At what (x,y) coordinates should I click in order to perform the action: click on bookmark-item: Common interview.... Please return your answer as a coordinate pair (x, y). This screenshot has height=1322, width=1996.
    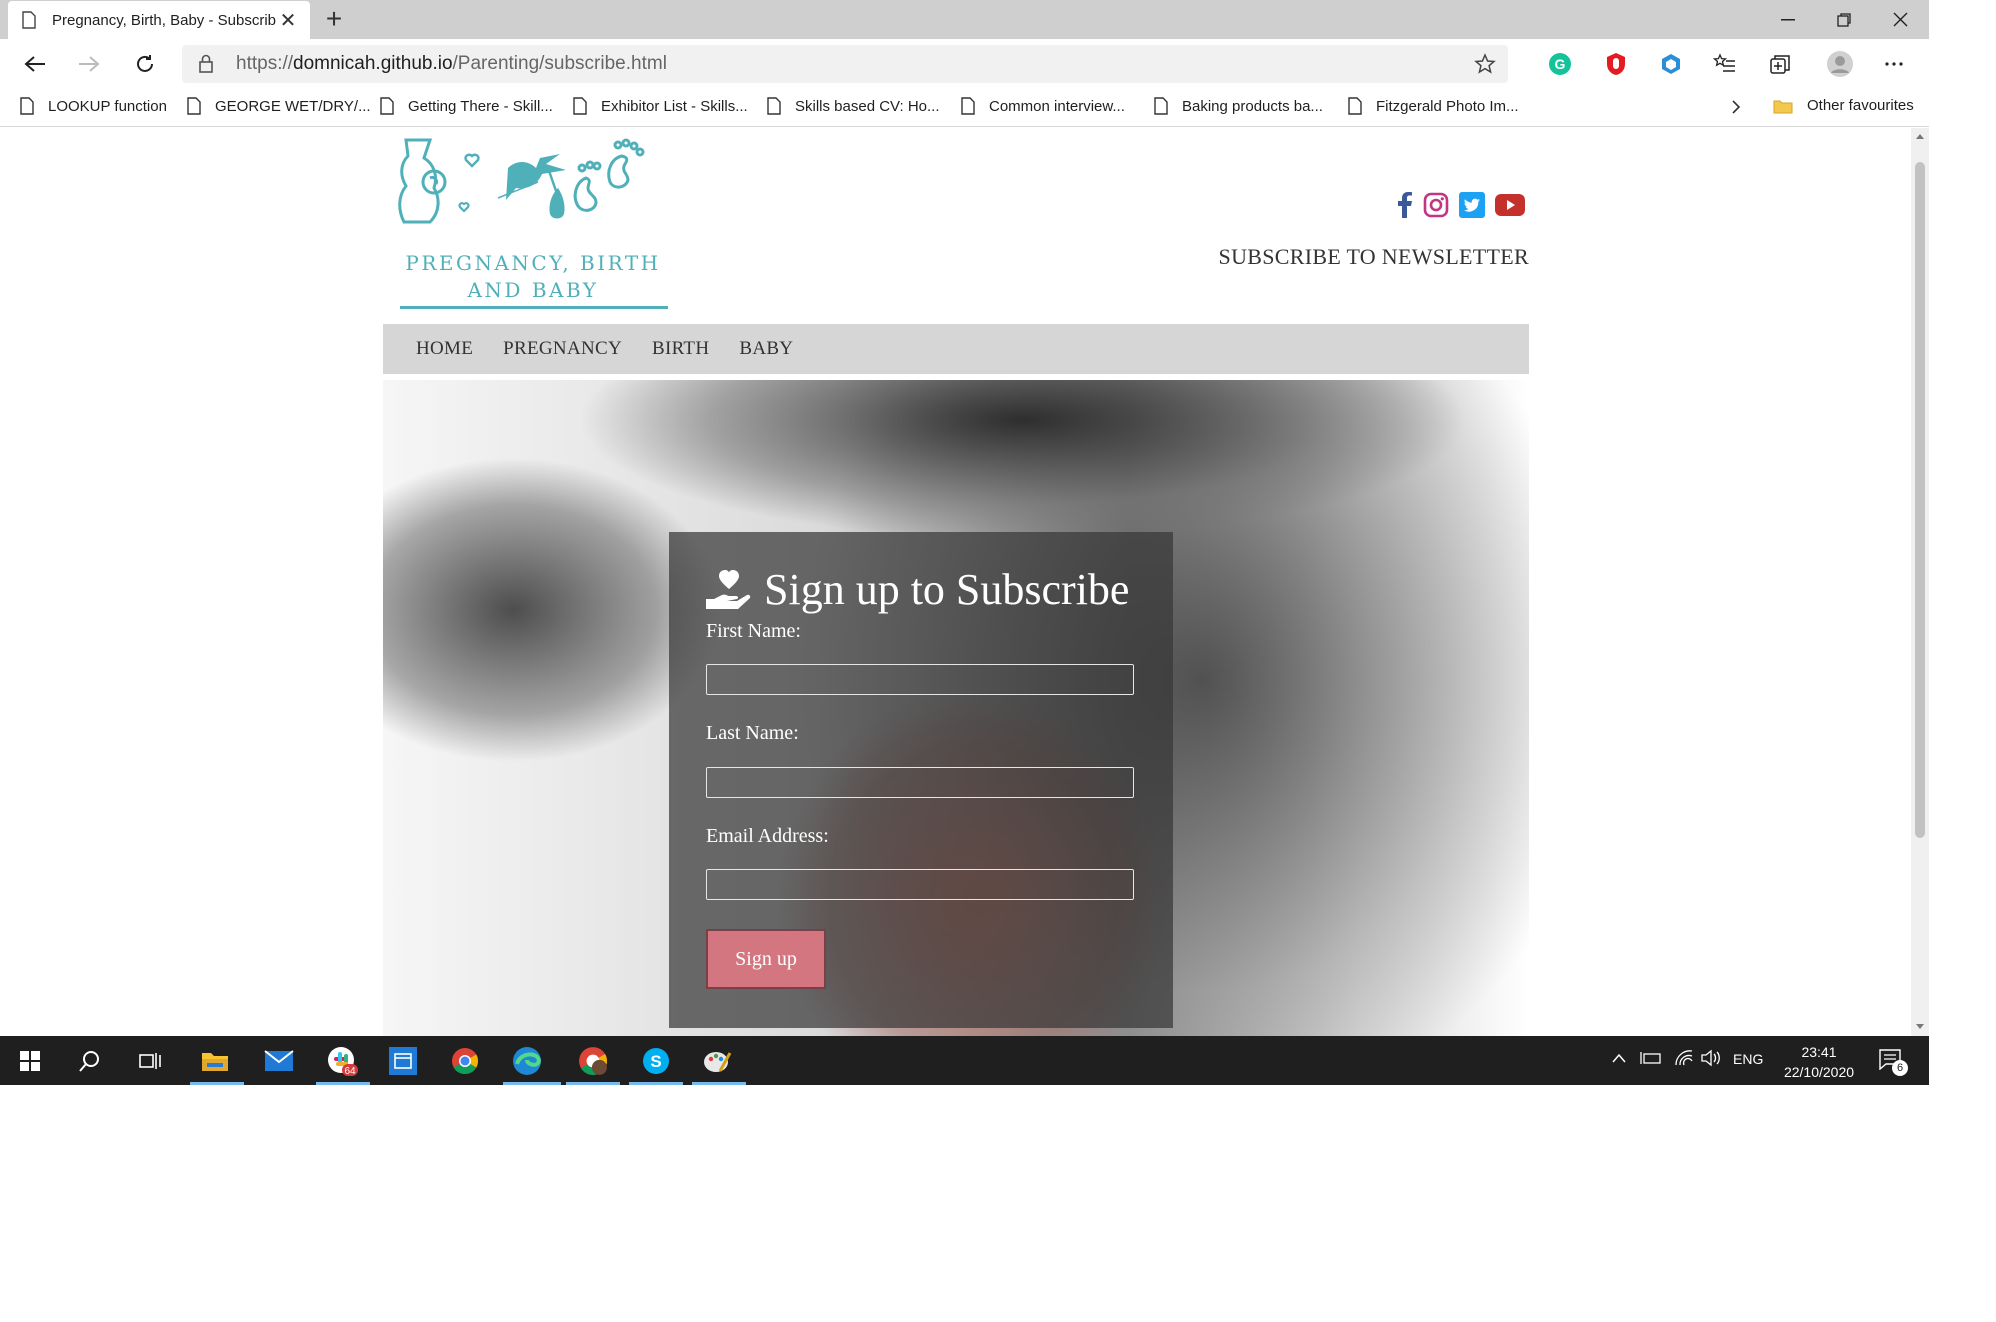
    Looking at the image, I should click on (1043, 106).